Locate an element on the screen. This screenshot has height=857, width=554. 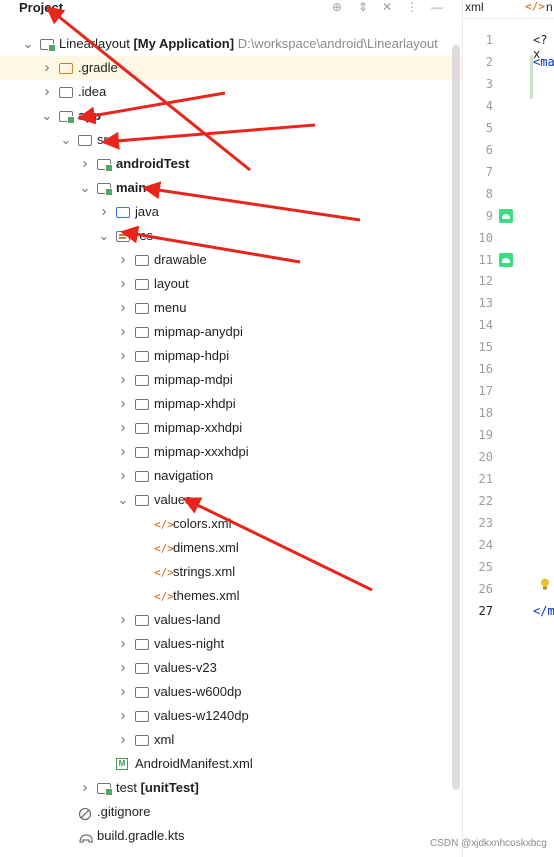
tree-row: </> strings.xml is located at coordinates (231, 572).